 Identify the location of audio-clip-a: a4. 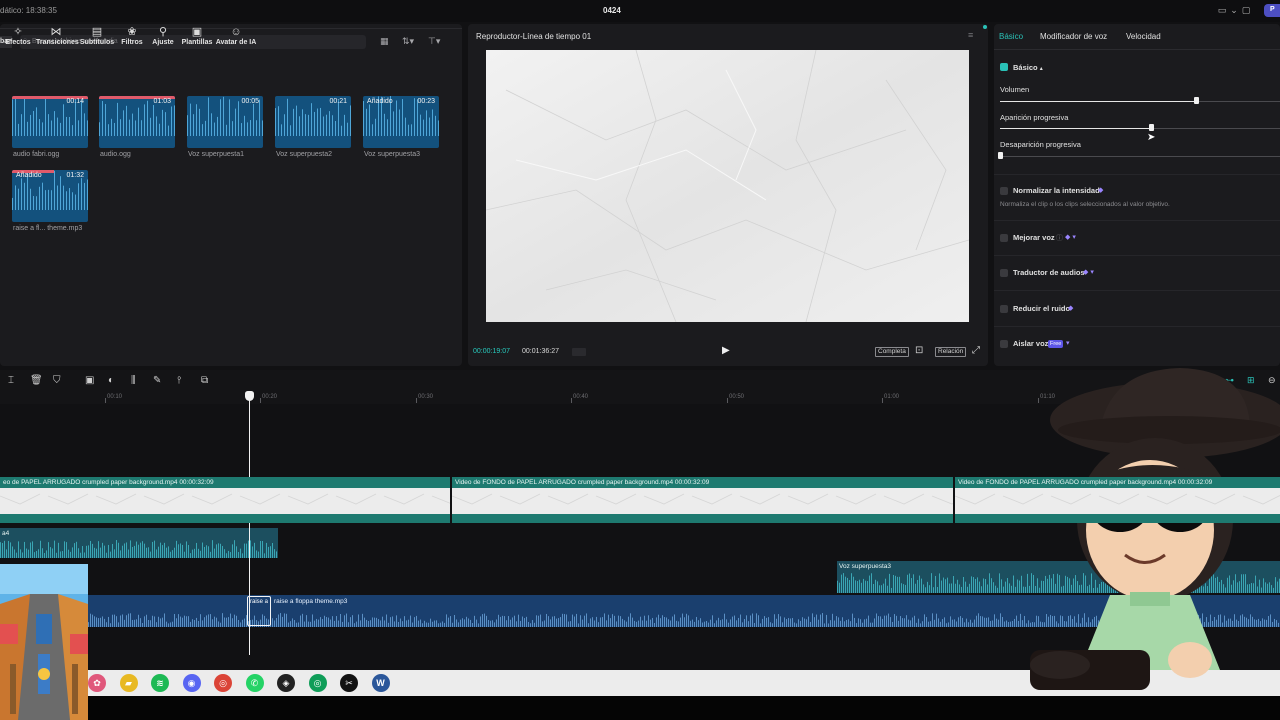
(139, 543).